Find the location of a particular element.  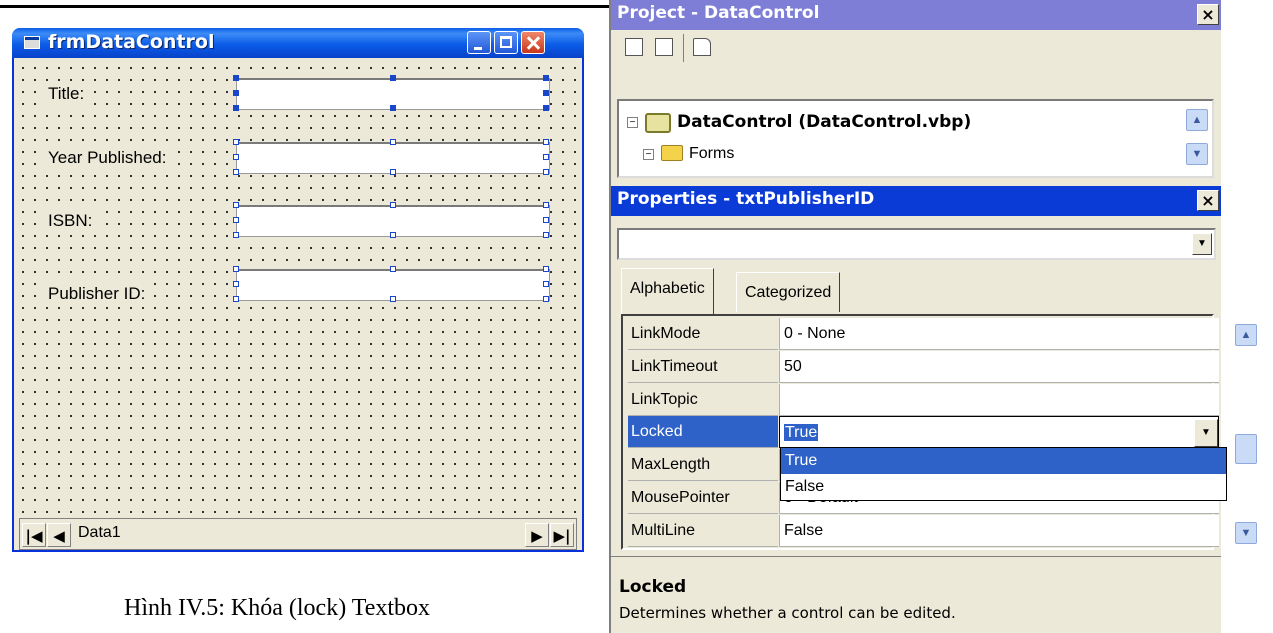

project-icon is located at coordinates (658, 123).